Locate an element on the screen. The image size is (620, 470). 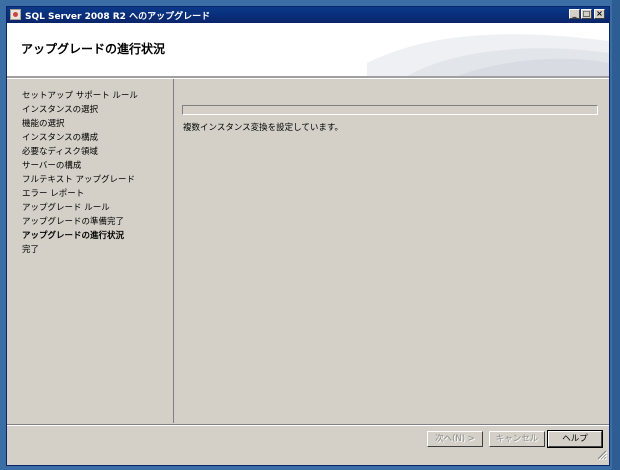
wizard-header: アップグレードの進行状況 is located at coordinates (308, 49).